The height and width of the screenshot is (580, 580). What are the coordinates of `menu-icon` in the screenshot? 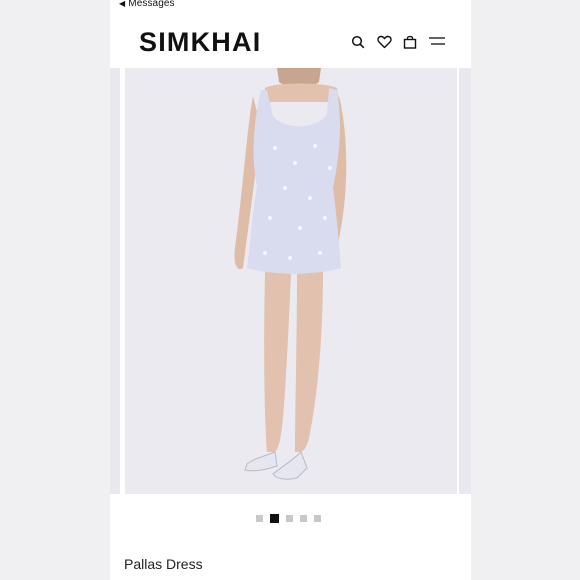 It's located at (437, 42).